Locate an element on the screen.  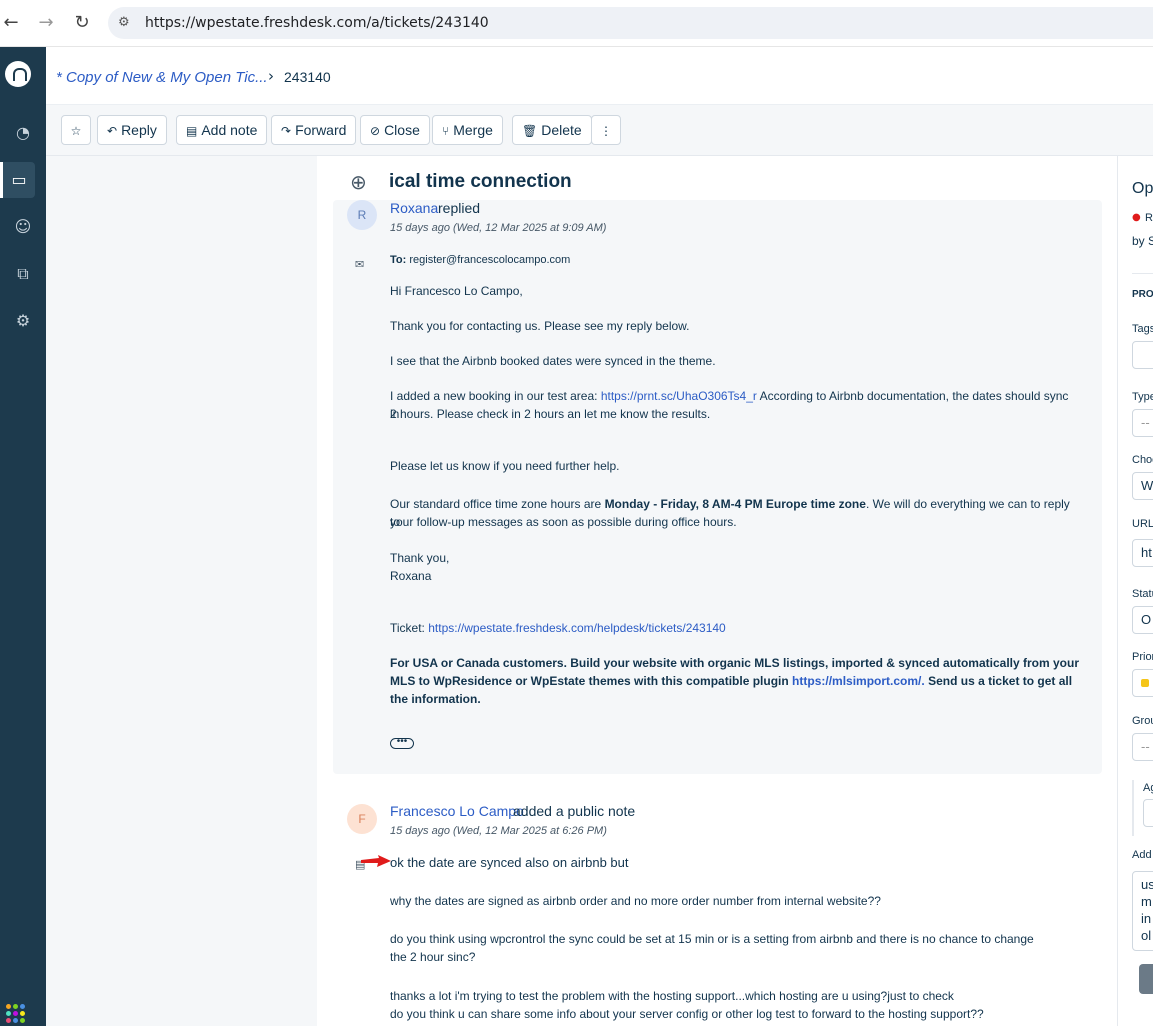
reload-icon: ↻ is located at coordinates (82, 23).